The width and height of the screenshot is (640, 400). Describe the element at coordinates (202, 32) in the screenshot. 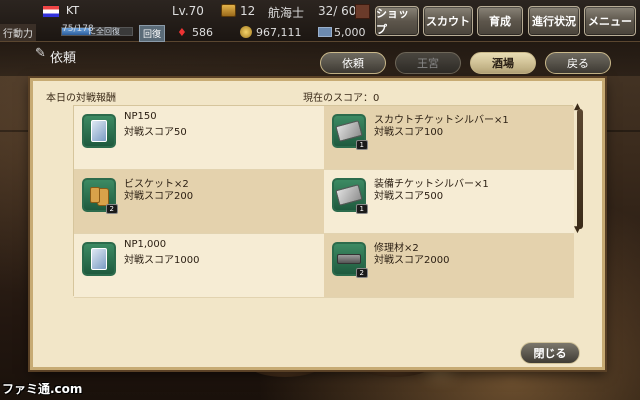

I see `ruby-count: 586` at that location.